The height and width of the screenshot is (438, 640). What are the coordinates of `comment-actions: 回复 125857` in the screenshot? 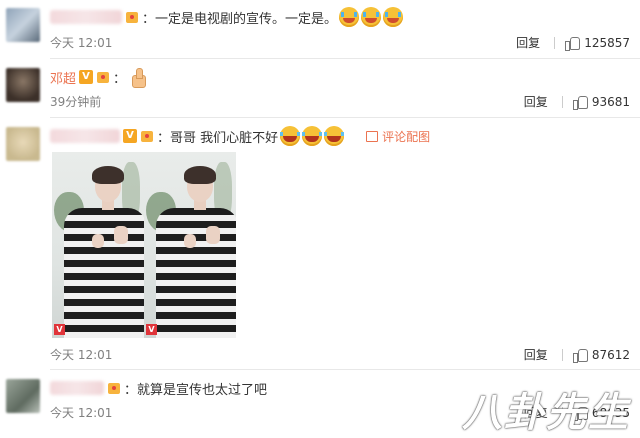 It's located at (573, 42).